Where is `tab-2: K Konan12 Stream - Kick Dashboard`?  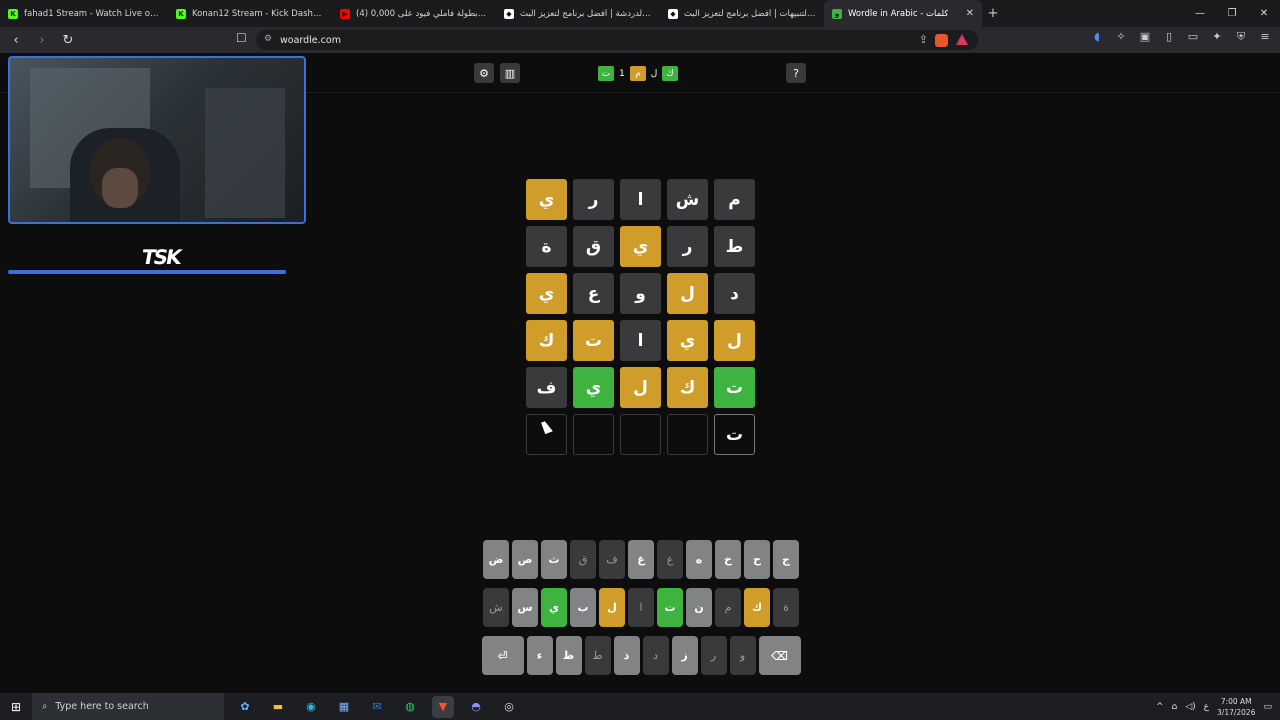 tab-2: K Konan12 Stream - Kick Dashboard is located at coordinates (250, 13).